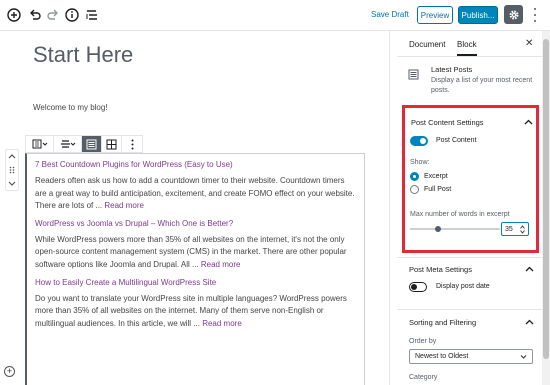 This screenshot has height=385, width=550. What do you see at coordinates (414, 189) in the screenshot?
I see `full-post-radio` at bounding box center [414, 189].